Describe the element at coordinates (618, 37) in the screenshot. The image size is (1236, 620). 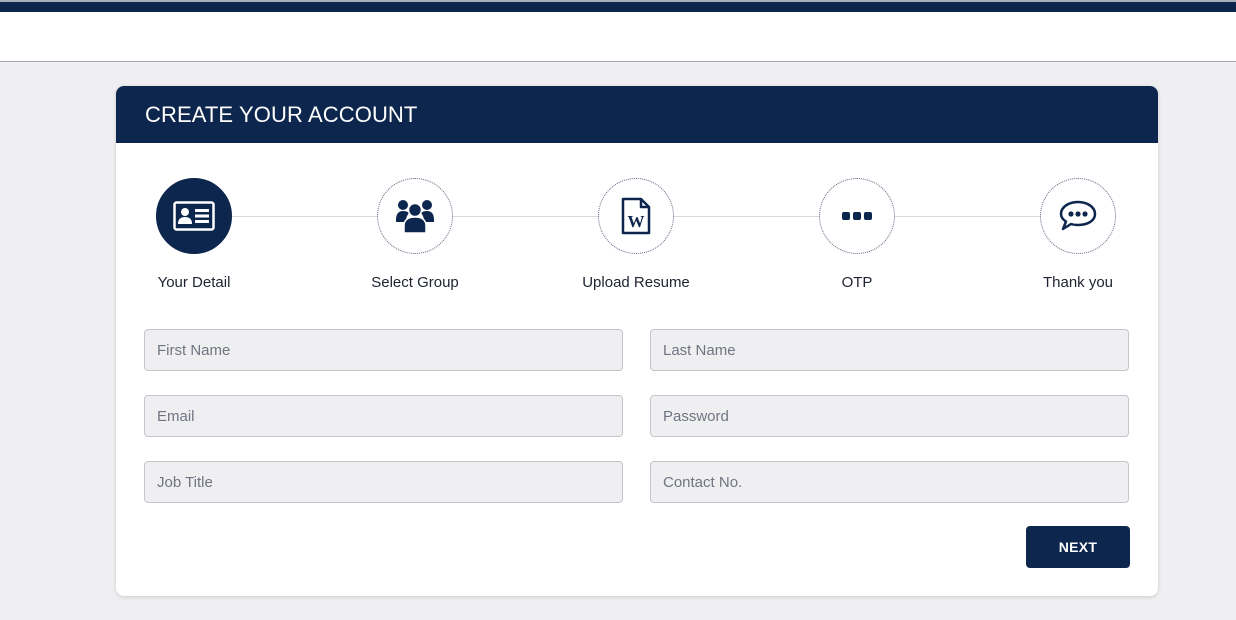
I see `site-header` at that location.